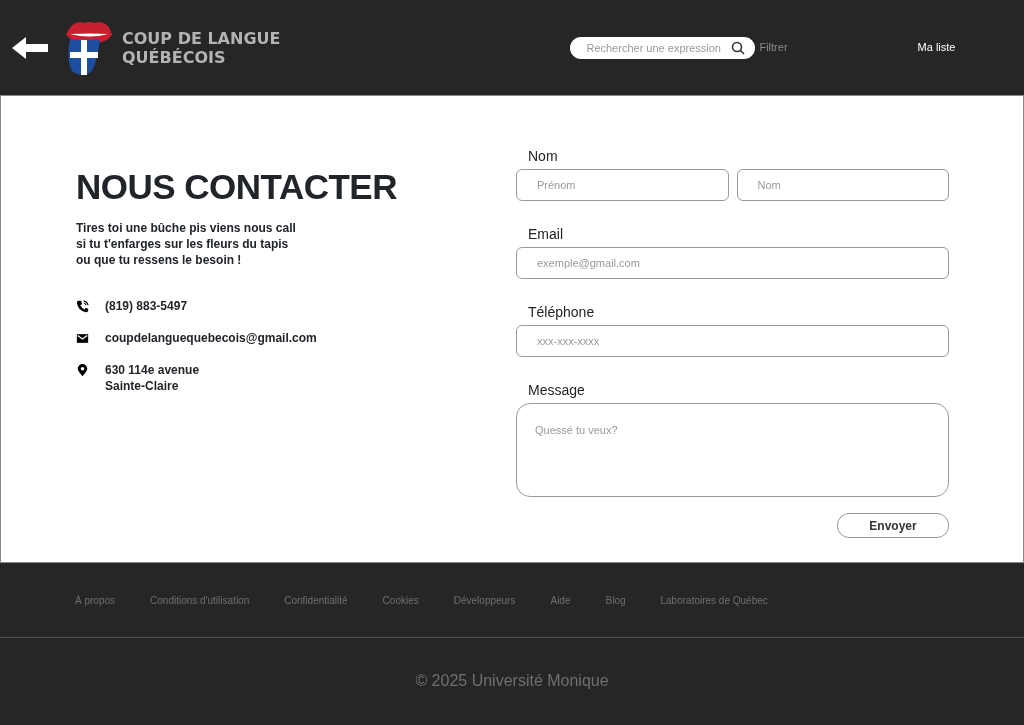  Describe the element at coordinates (186, 244) in the screenshot. I see `intro-text: Tires toi une bûche pis viens nous call si tu t'enfarges sur les fleurs du tapis ou que tu ressens le besoin !` at that location.